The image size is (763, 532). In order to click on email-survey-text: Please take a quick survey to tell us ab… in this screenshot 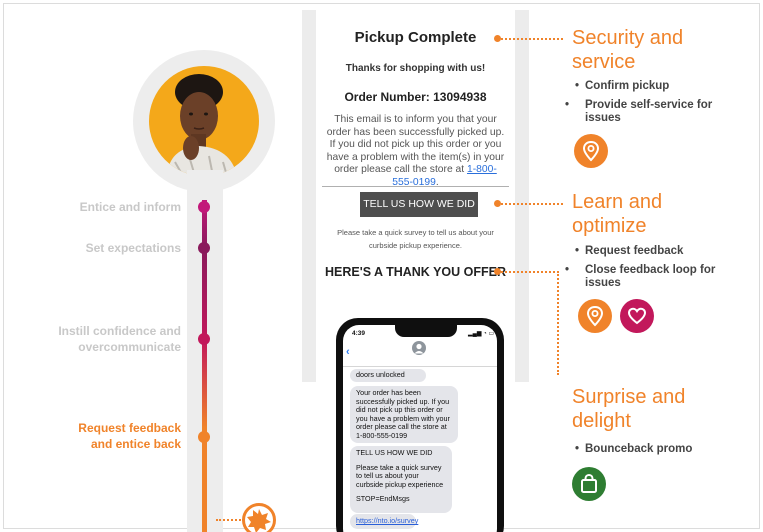, I will do `click(415, 239)`.